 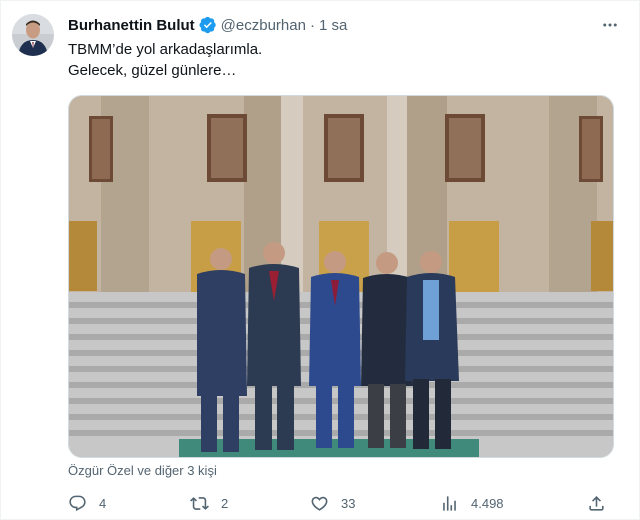 What do you see at coordinates (449, 503) in the screenshot?
I see `views-icon` at bounding box center [449, 503].